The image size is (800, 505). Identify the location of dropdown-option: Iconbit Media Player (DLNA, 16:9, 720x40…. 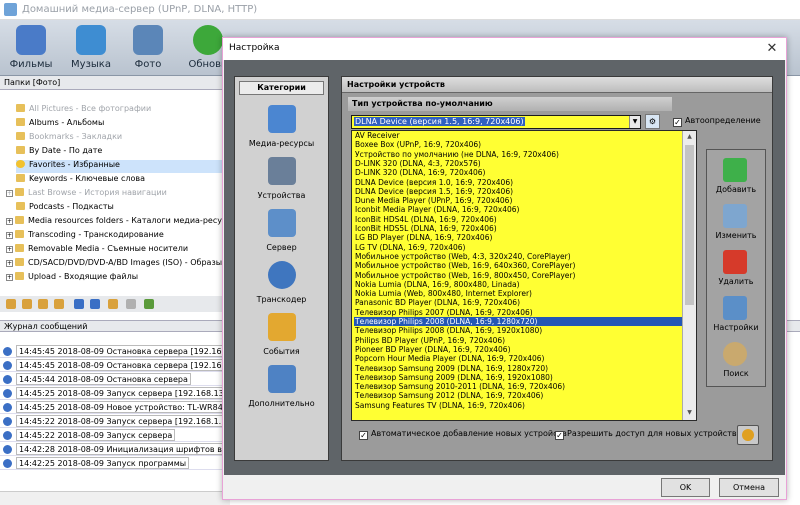
(518, 209).